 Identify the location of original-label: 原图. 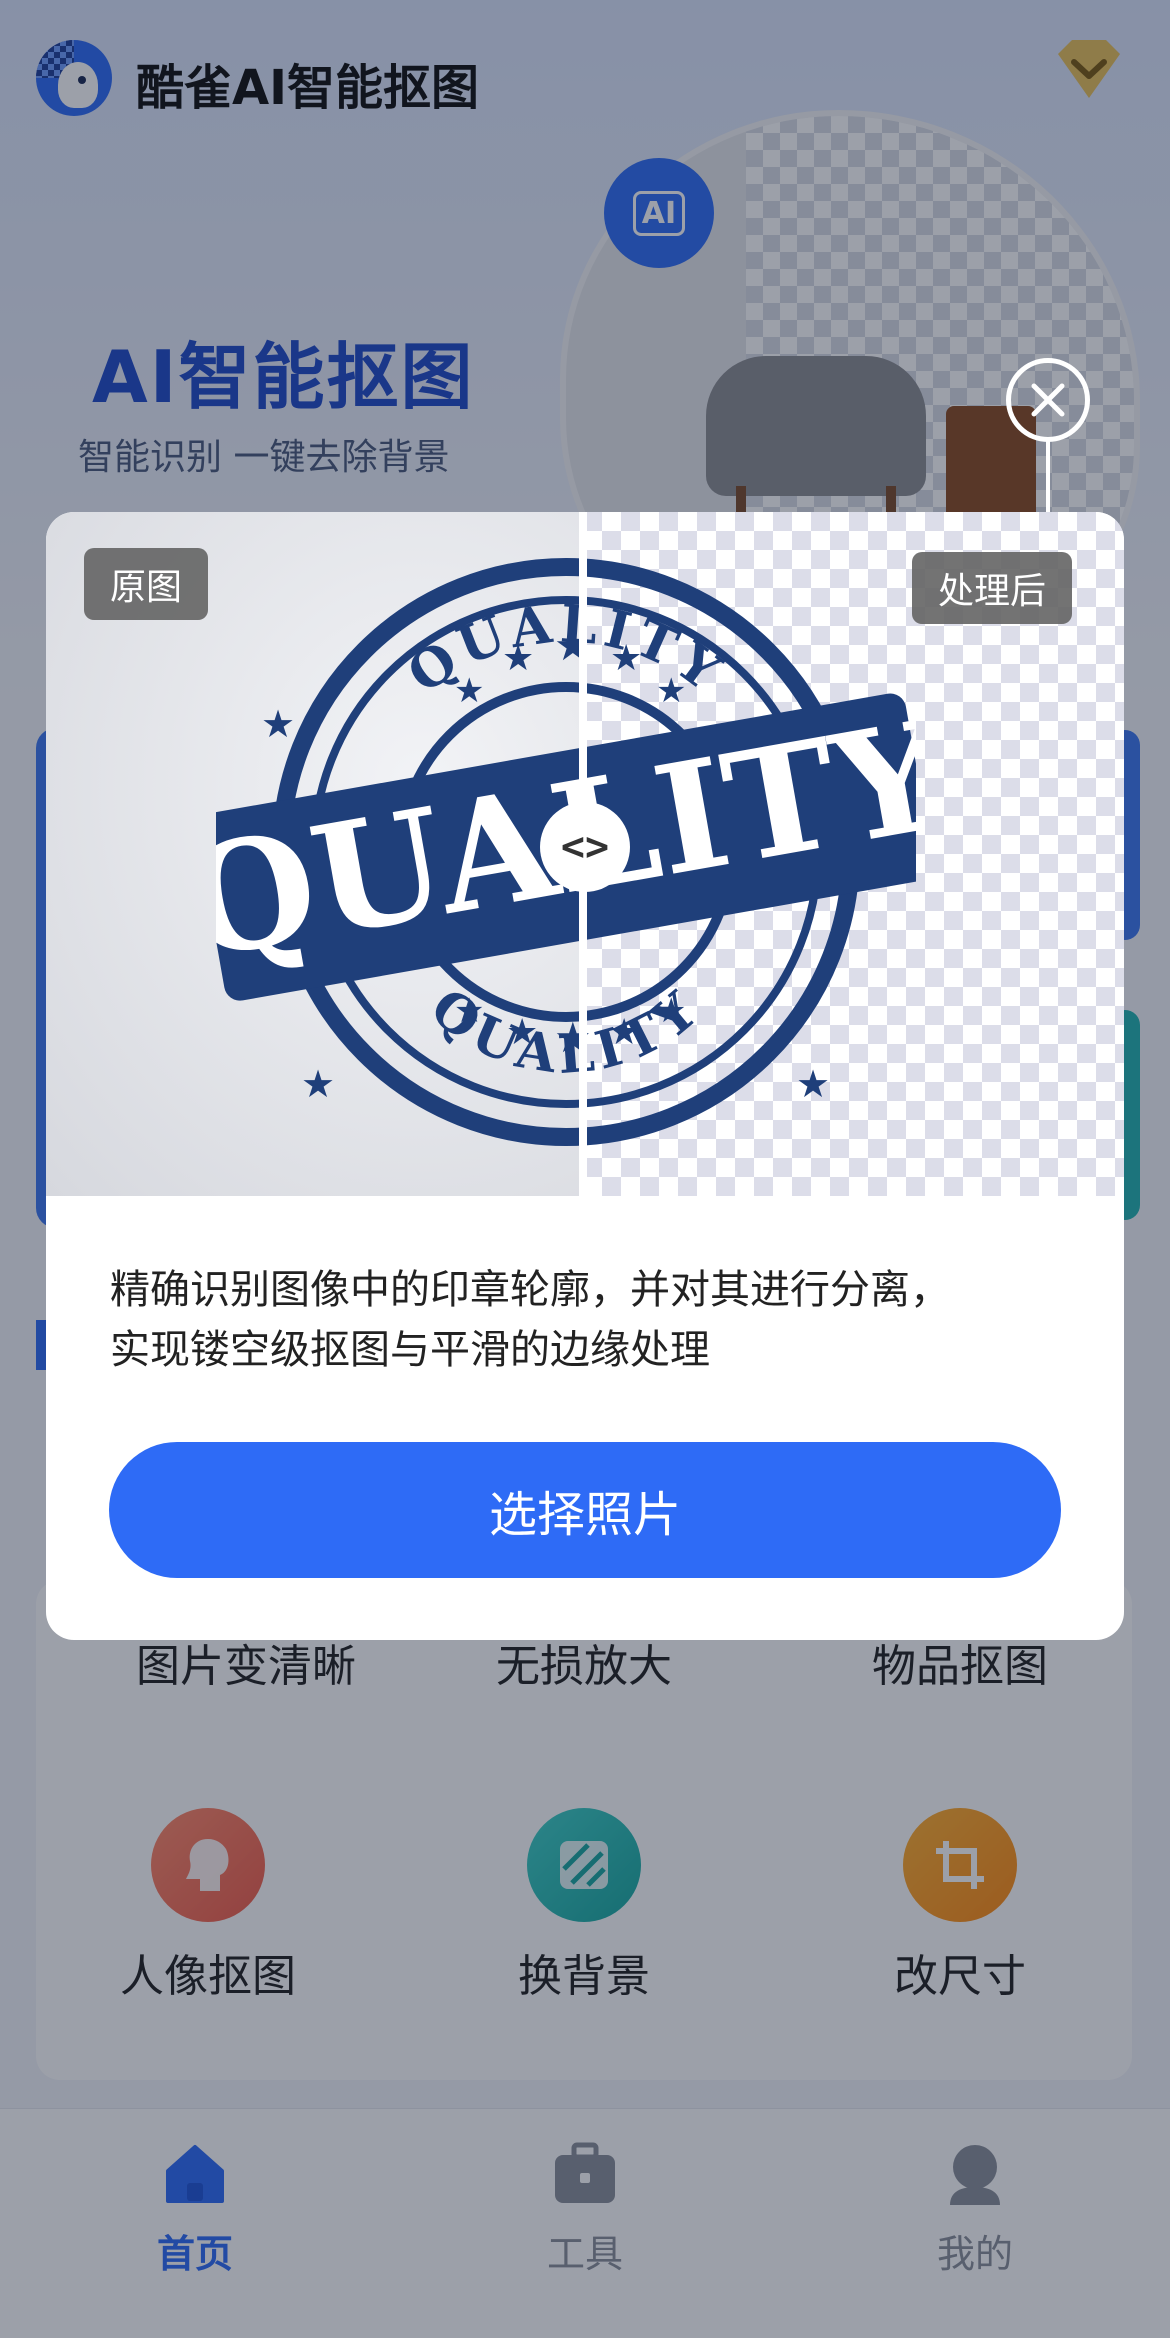
(146, 584).